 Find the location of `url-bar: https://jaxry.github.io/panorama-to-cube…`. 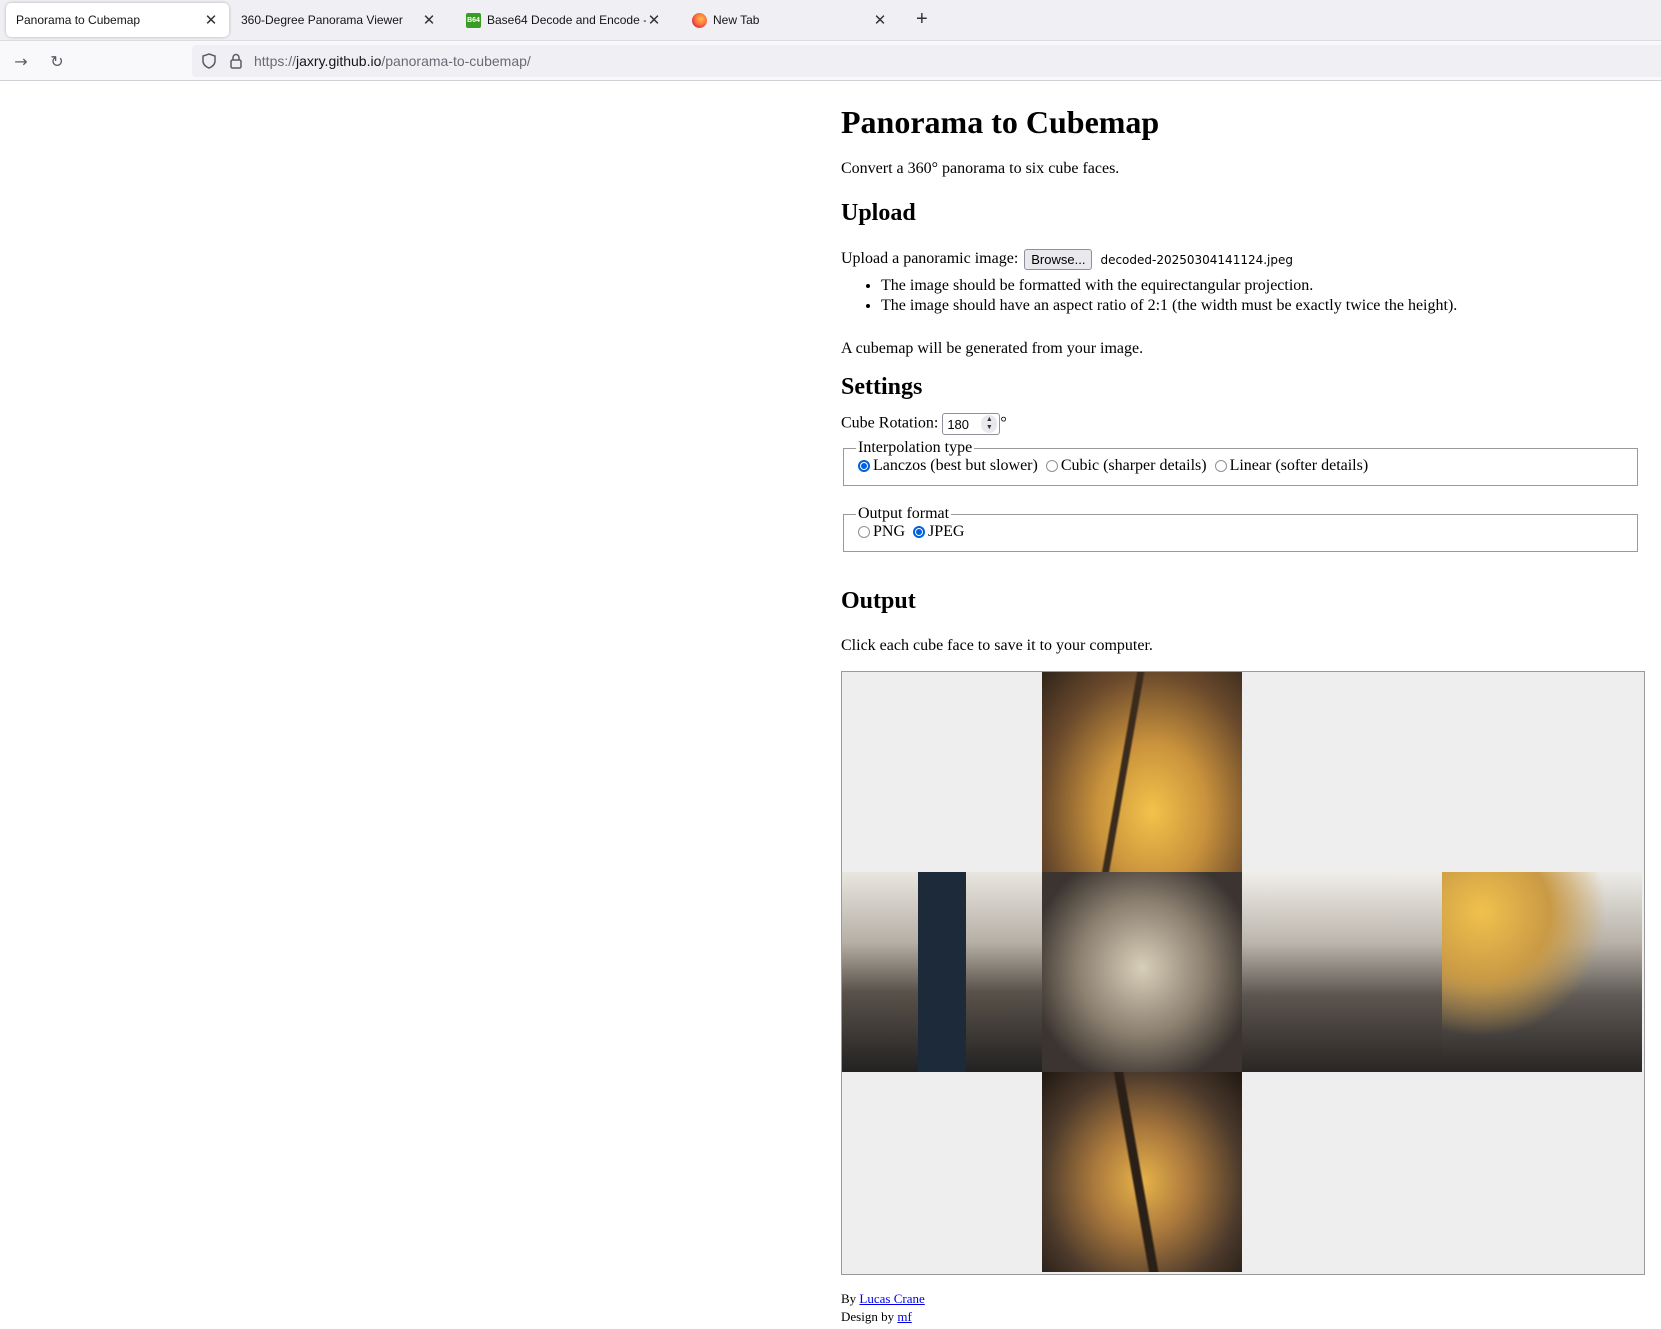

url-bar: https://jaxry.github.io/panorama-to-cube… is located at coordinates (926, 61).